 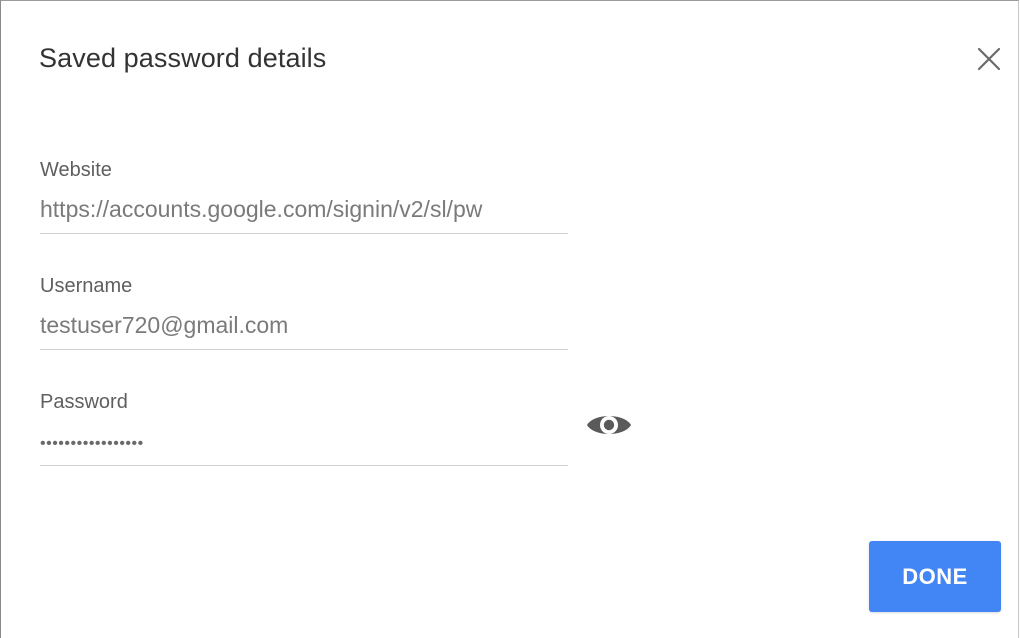 What do you see at coordinates (76, 170) in the screenshot?
I see `website-label: Website` at bounding box center [76, 170].